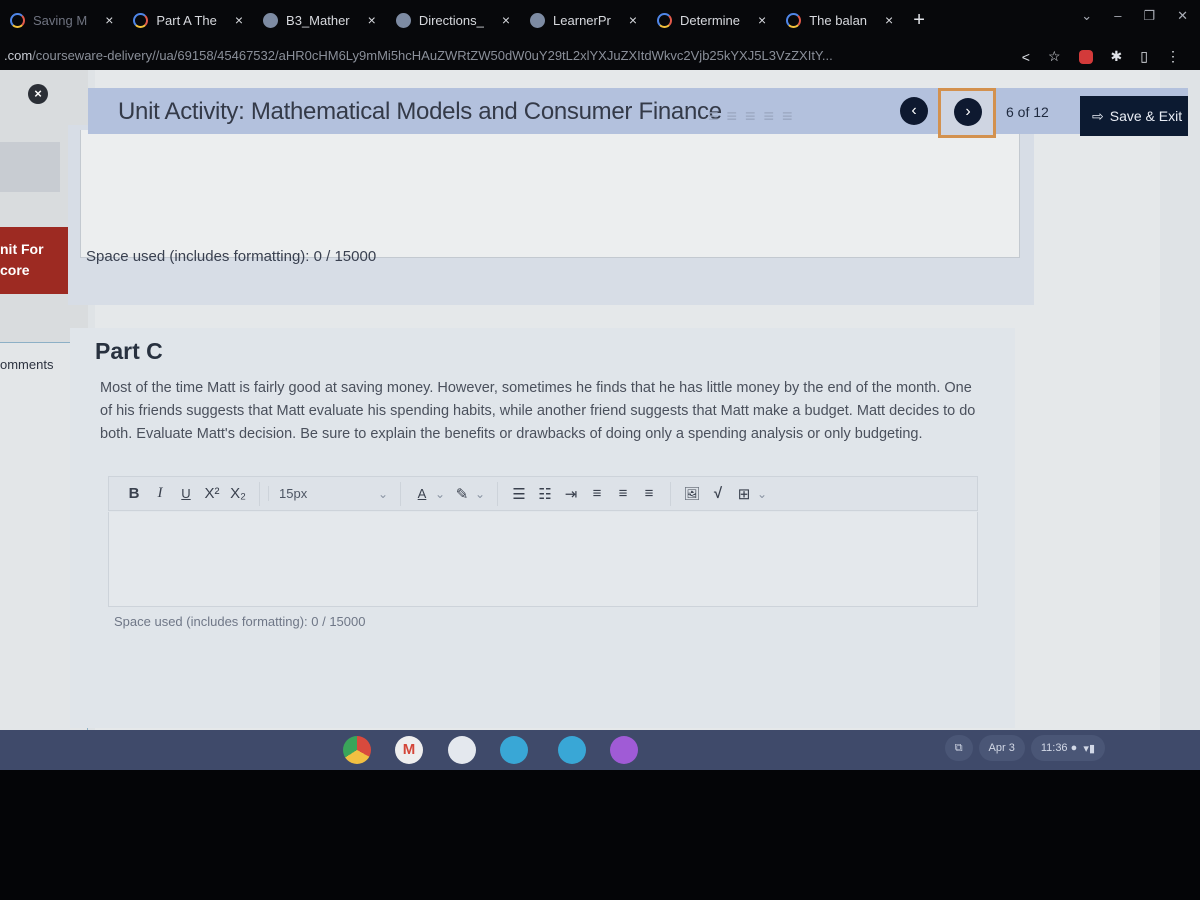 This screenshot has width=1200, height=900. What do you see at coordinates (1086, 16) in the screenshot?
I see `tab-search-icon: ⌄` at bounding box center [1086, 16].